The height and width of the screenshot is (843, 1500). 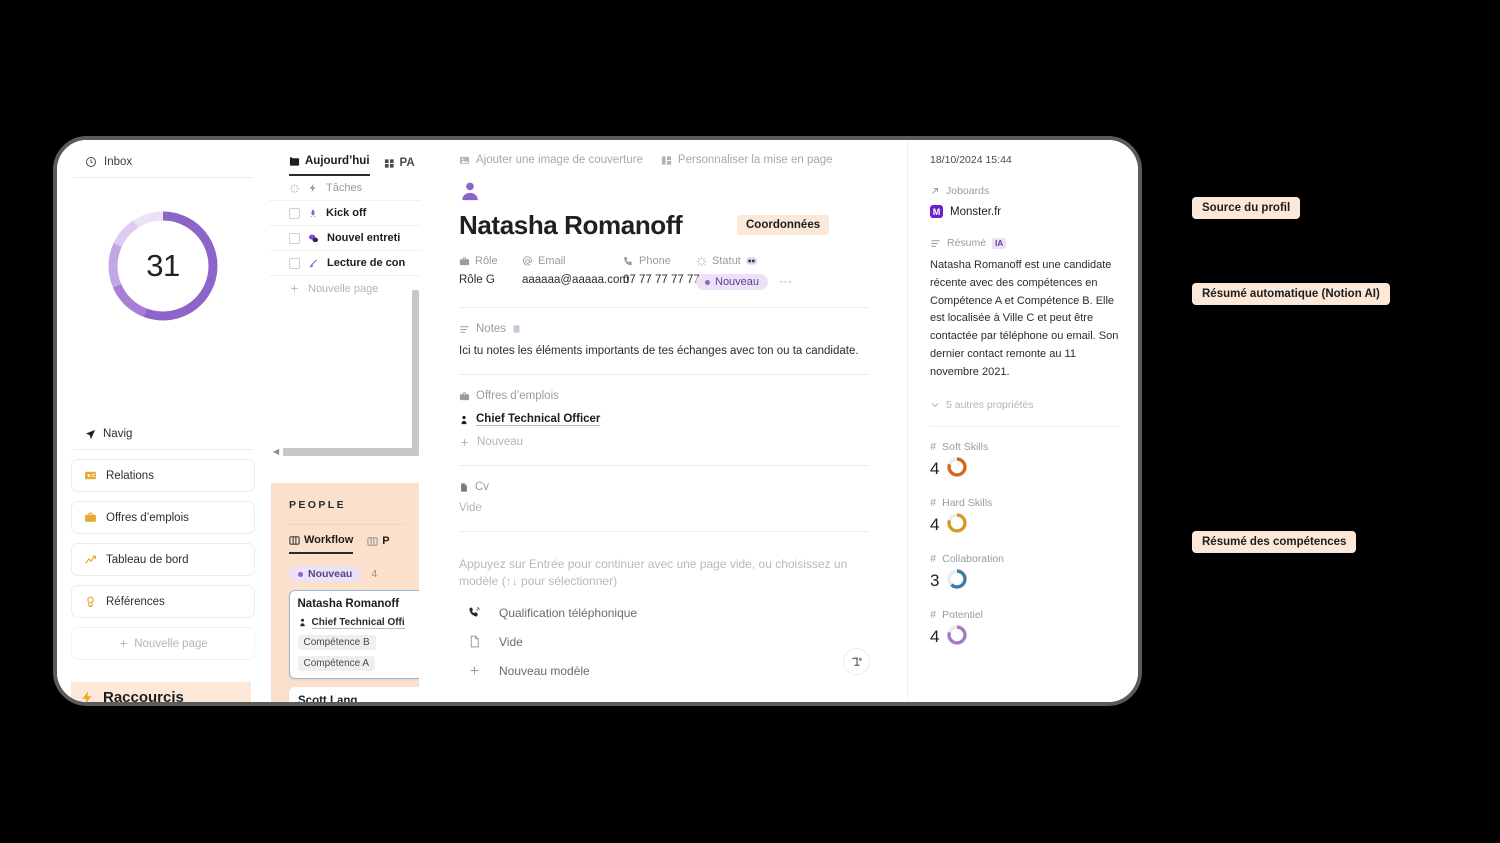 What do you see at coordinates (965, 446) in the screenshot?
I see `metric-label-text: Soft Skills` at bounding box center [965, 446].